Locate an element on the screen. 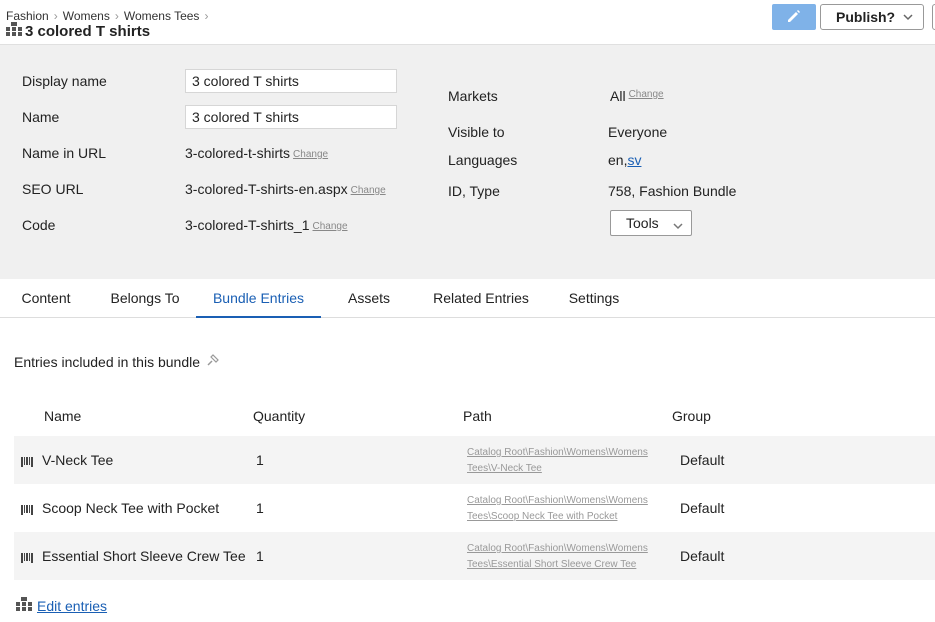 Image resolution: width=935 pixels, height=622 pixels. bundle-section-label: Entries included in this bundle is located at coordinates (117, 361).